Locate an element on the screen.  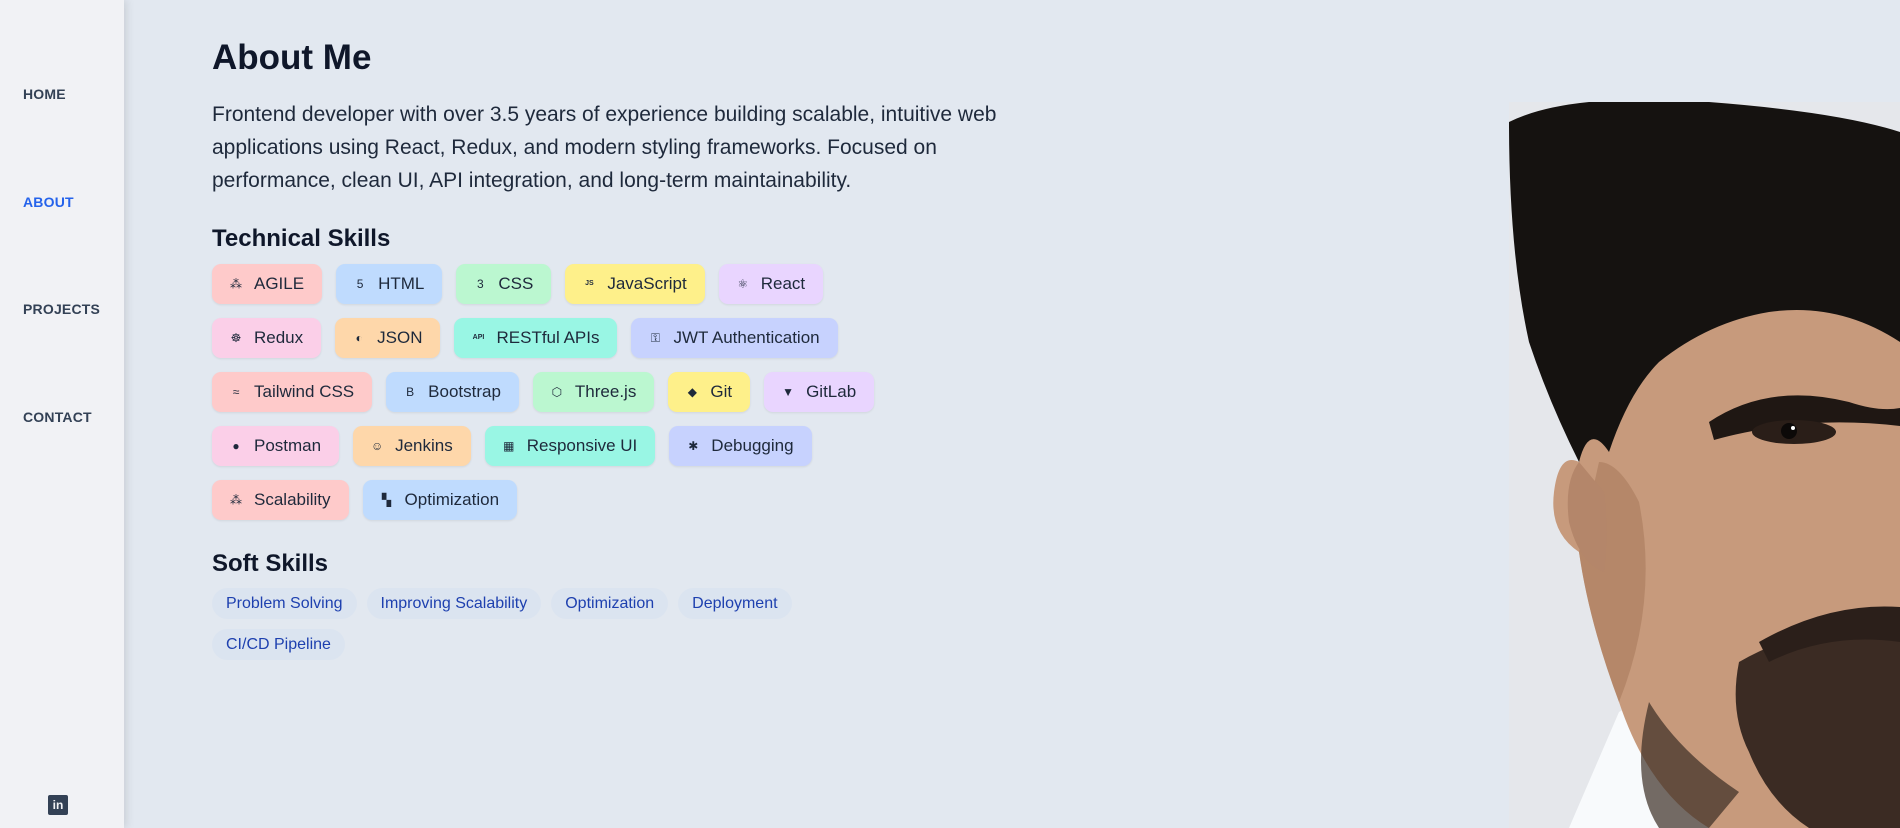
skill-label: GitLab is located at coordinates (831, 391).